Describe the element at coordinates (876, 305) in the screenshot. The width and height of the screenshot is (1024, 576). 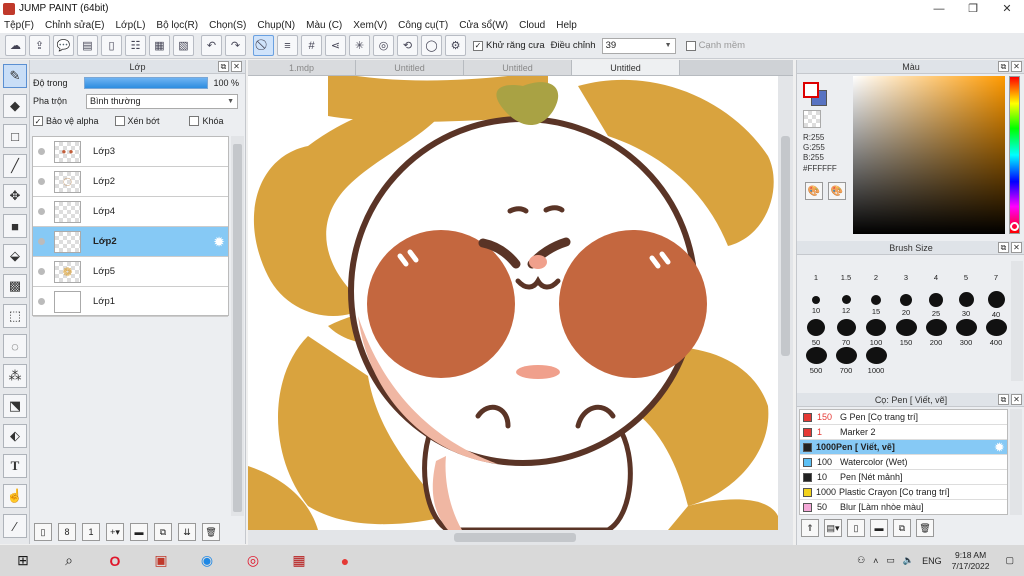
I see `brush-size-option: 15` at that location.